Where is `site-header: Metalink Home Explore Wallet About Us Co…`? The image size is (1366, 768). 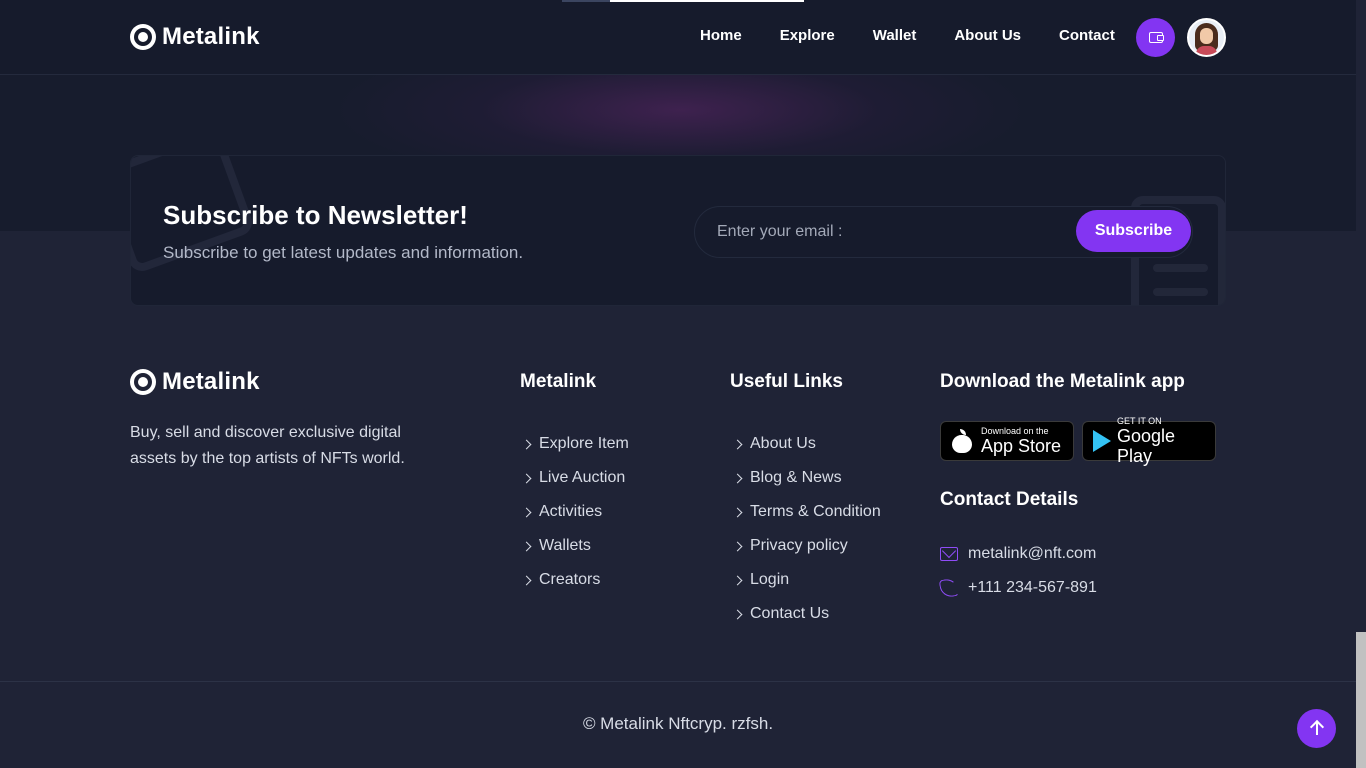 site-header: Metalink Home Explore Wallet About Us Co… is located at coordinates (678, 37).